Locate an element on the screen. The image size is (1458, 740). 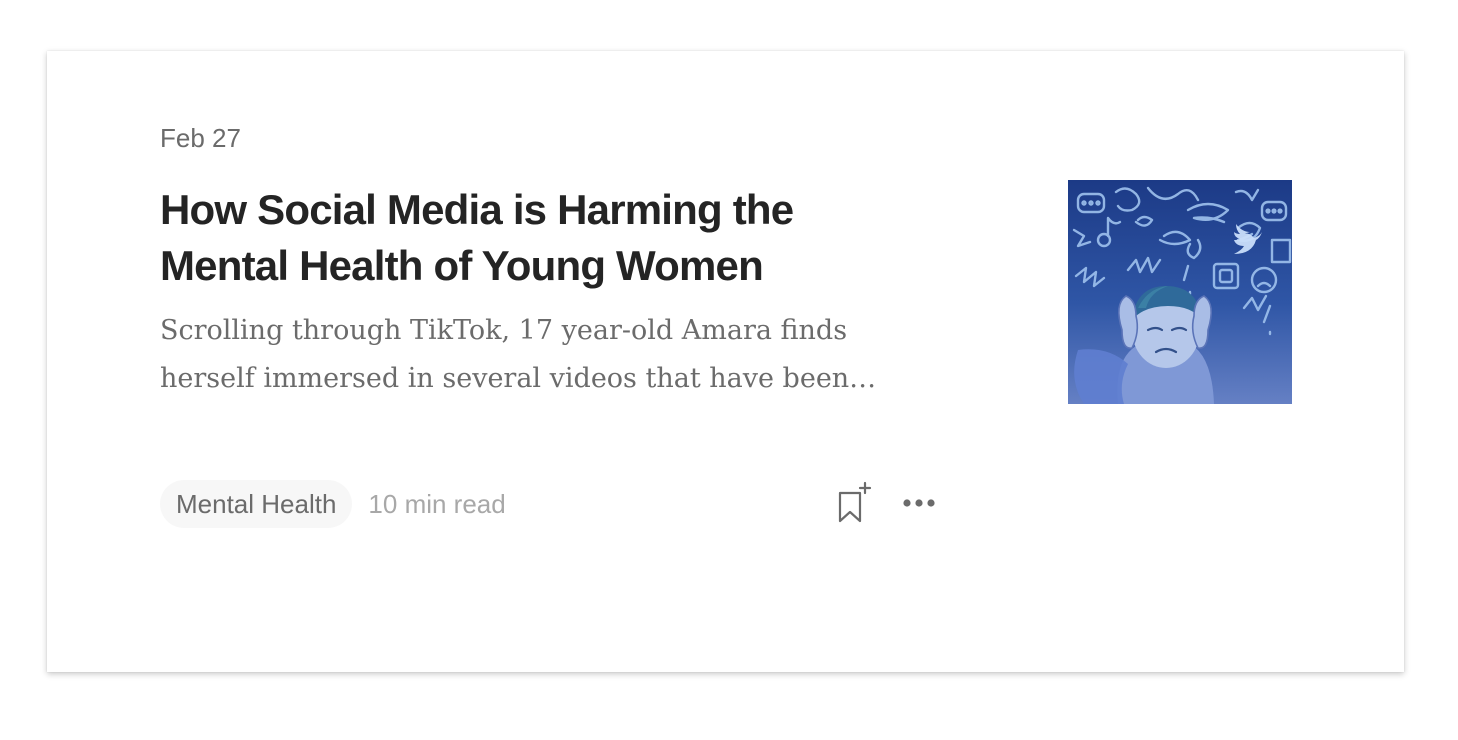
bookmark-add-icon is located at coordinates (854, 503).